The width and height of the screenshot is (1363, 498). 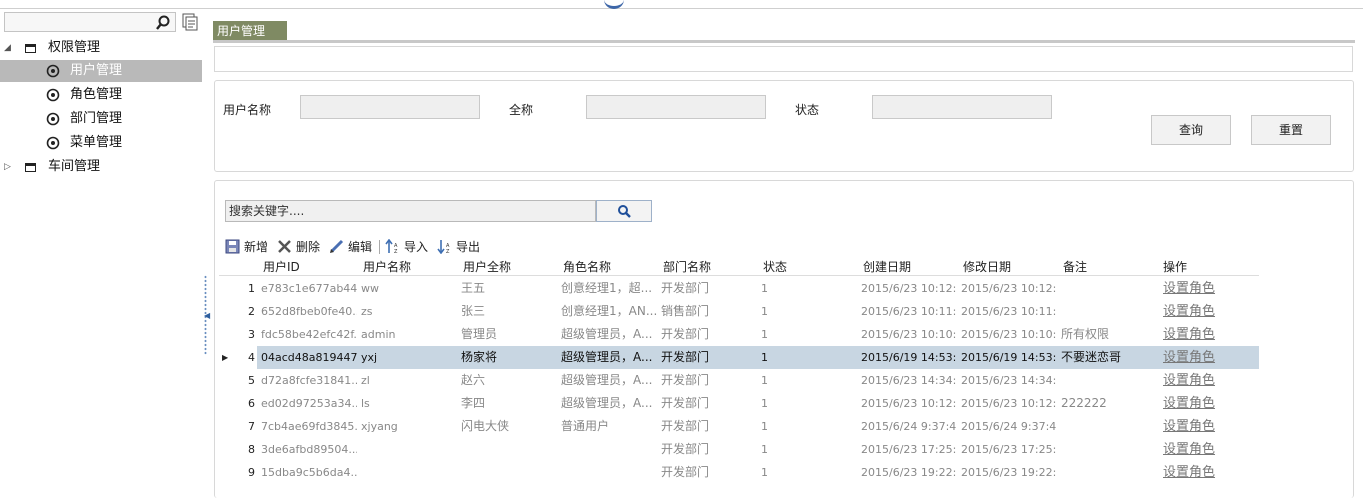 I want to click on status-label: 状态, so click(x=807, y=110).